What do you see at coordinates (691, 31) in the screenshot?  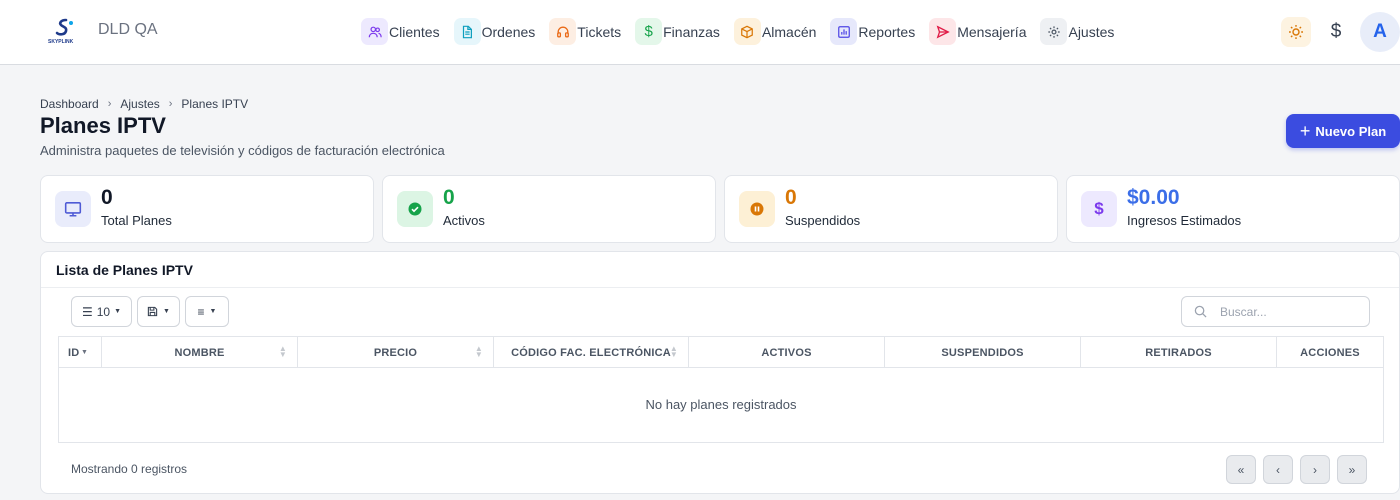 I see `nav-label: Finanzas` at bounding box center [691, 31].